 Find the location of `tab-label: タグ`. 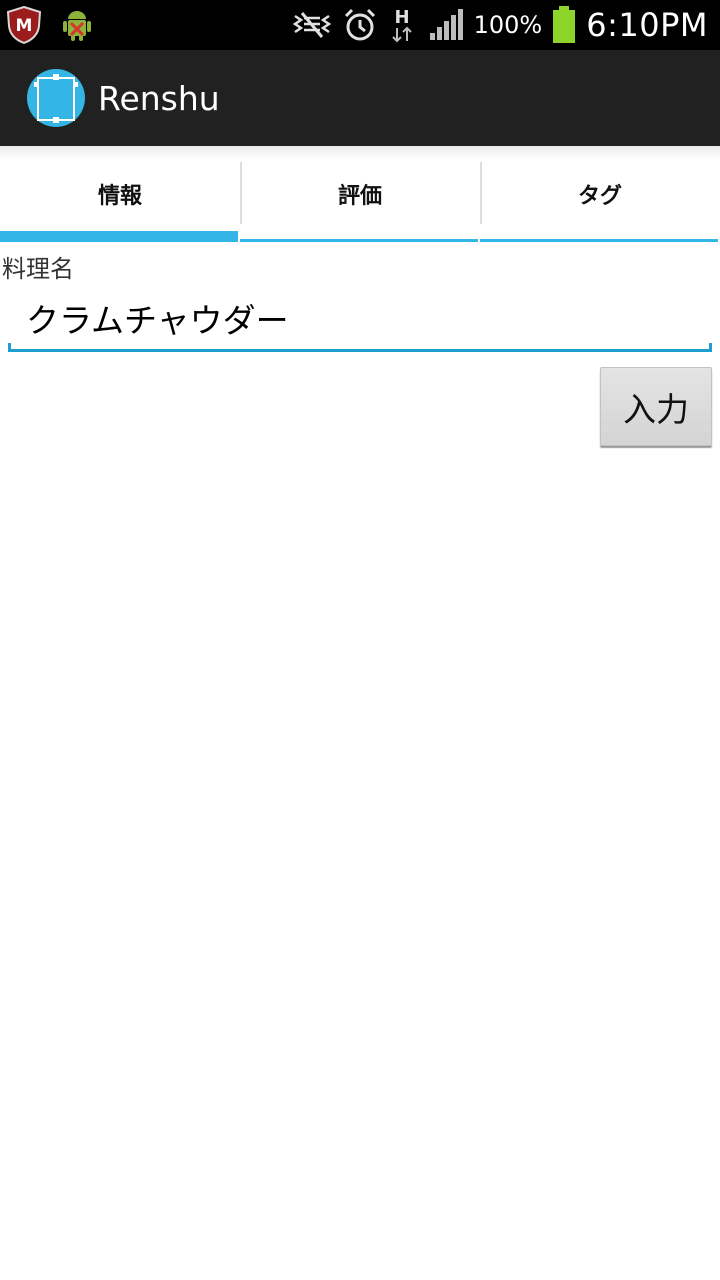

tab-label: タグ is located at coordinates (599, 196).